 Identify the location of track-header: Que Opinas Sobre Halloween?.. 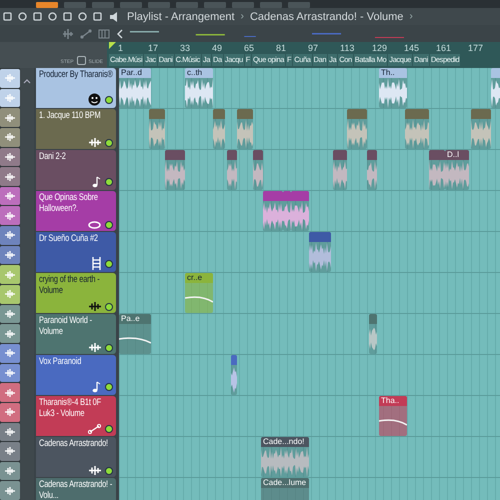
(76, 211).